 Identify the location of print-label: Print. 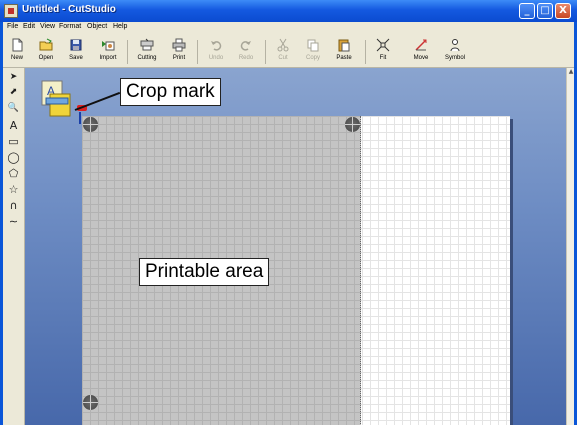
(179, 58).